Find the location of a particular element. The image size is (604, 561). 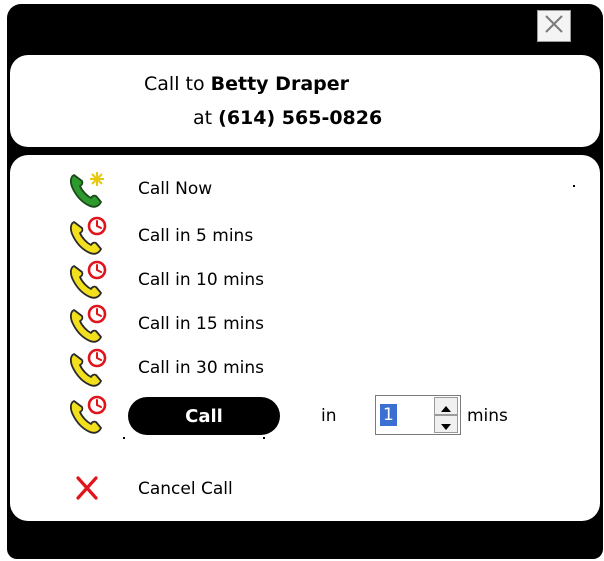

call-in-15-item: Call in 15 mins is located at coordinates (218, 324).